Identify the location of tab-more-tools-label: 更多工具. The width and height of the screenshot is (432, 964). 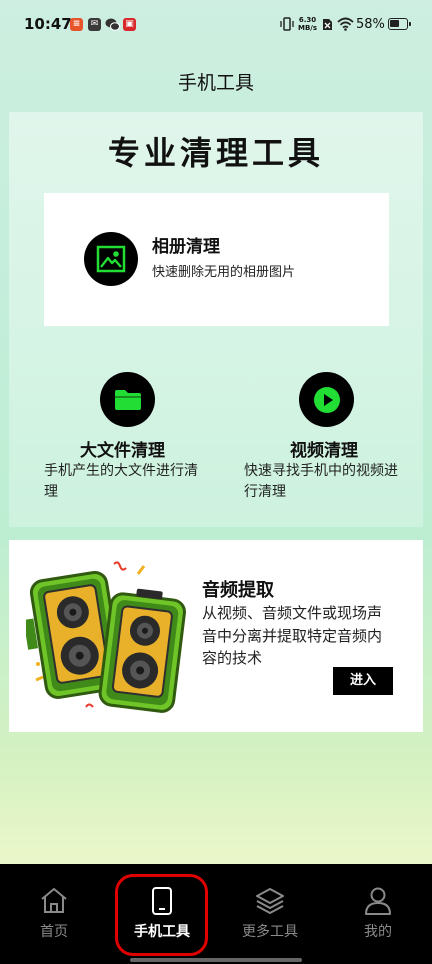
(270, 932).